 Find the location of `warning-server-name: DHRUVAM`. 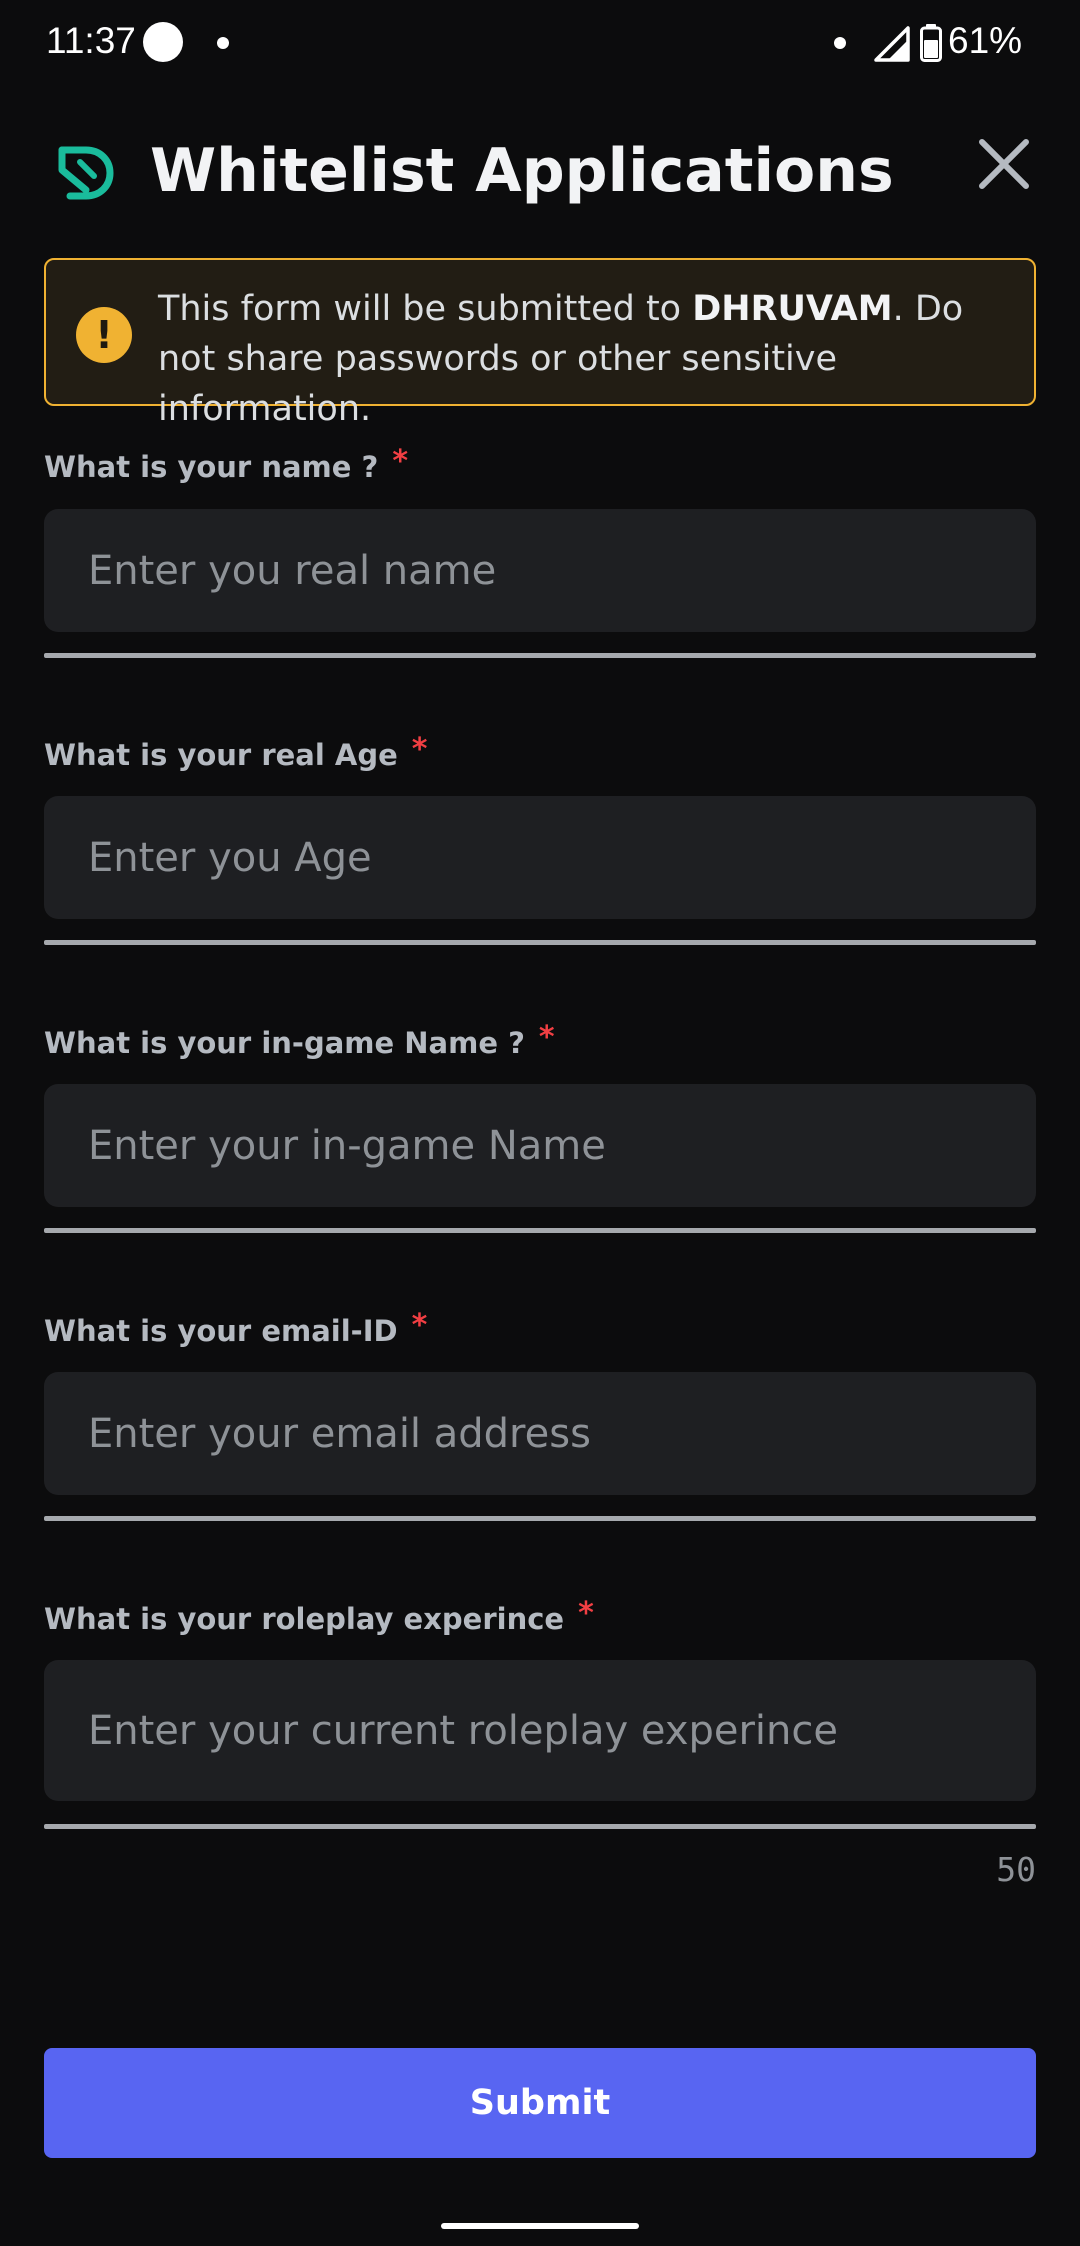

warning-server-name: DHRUVAM is located at coordinates (792, 309).